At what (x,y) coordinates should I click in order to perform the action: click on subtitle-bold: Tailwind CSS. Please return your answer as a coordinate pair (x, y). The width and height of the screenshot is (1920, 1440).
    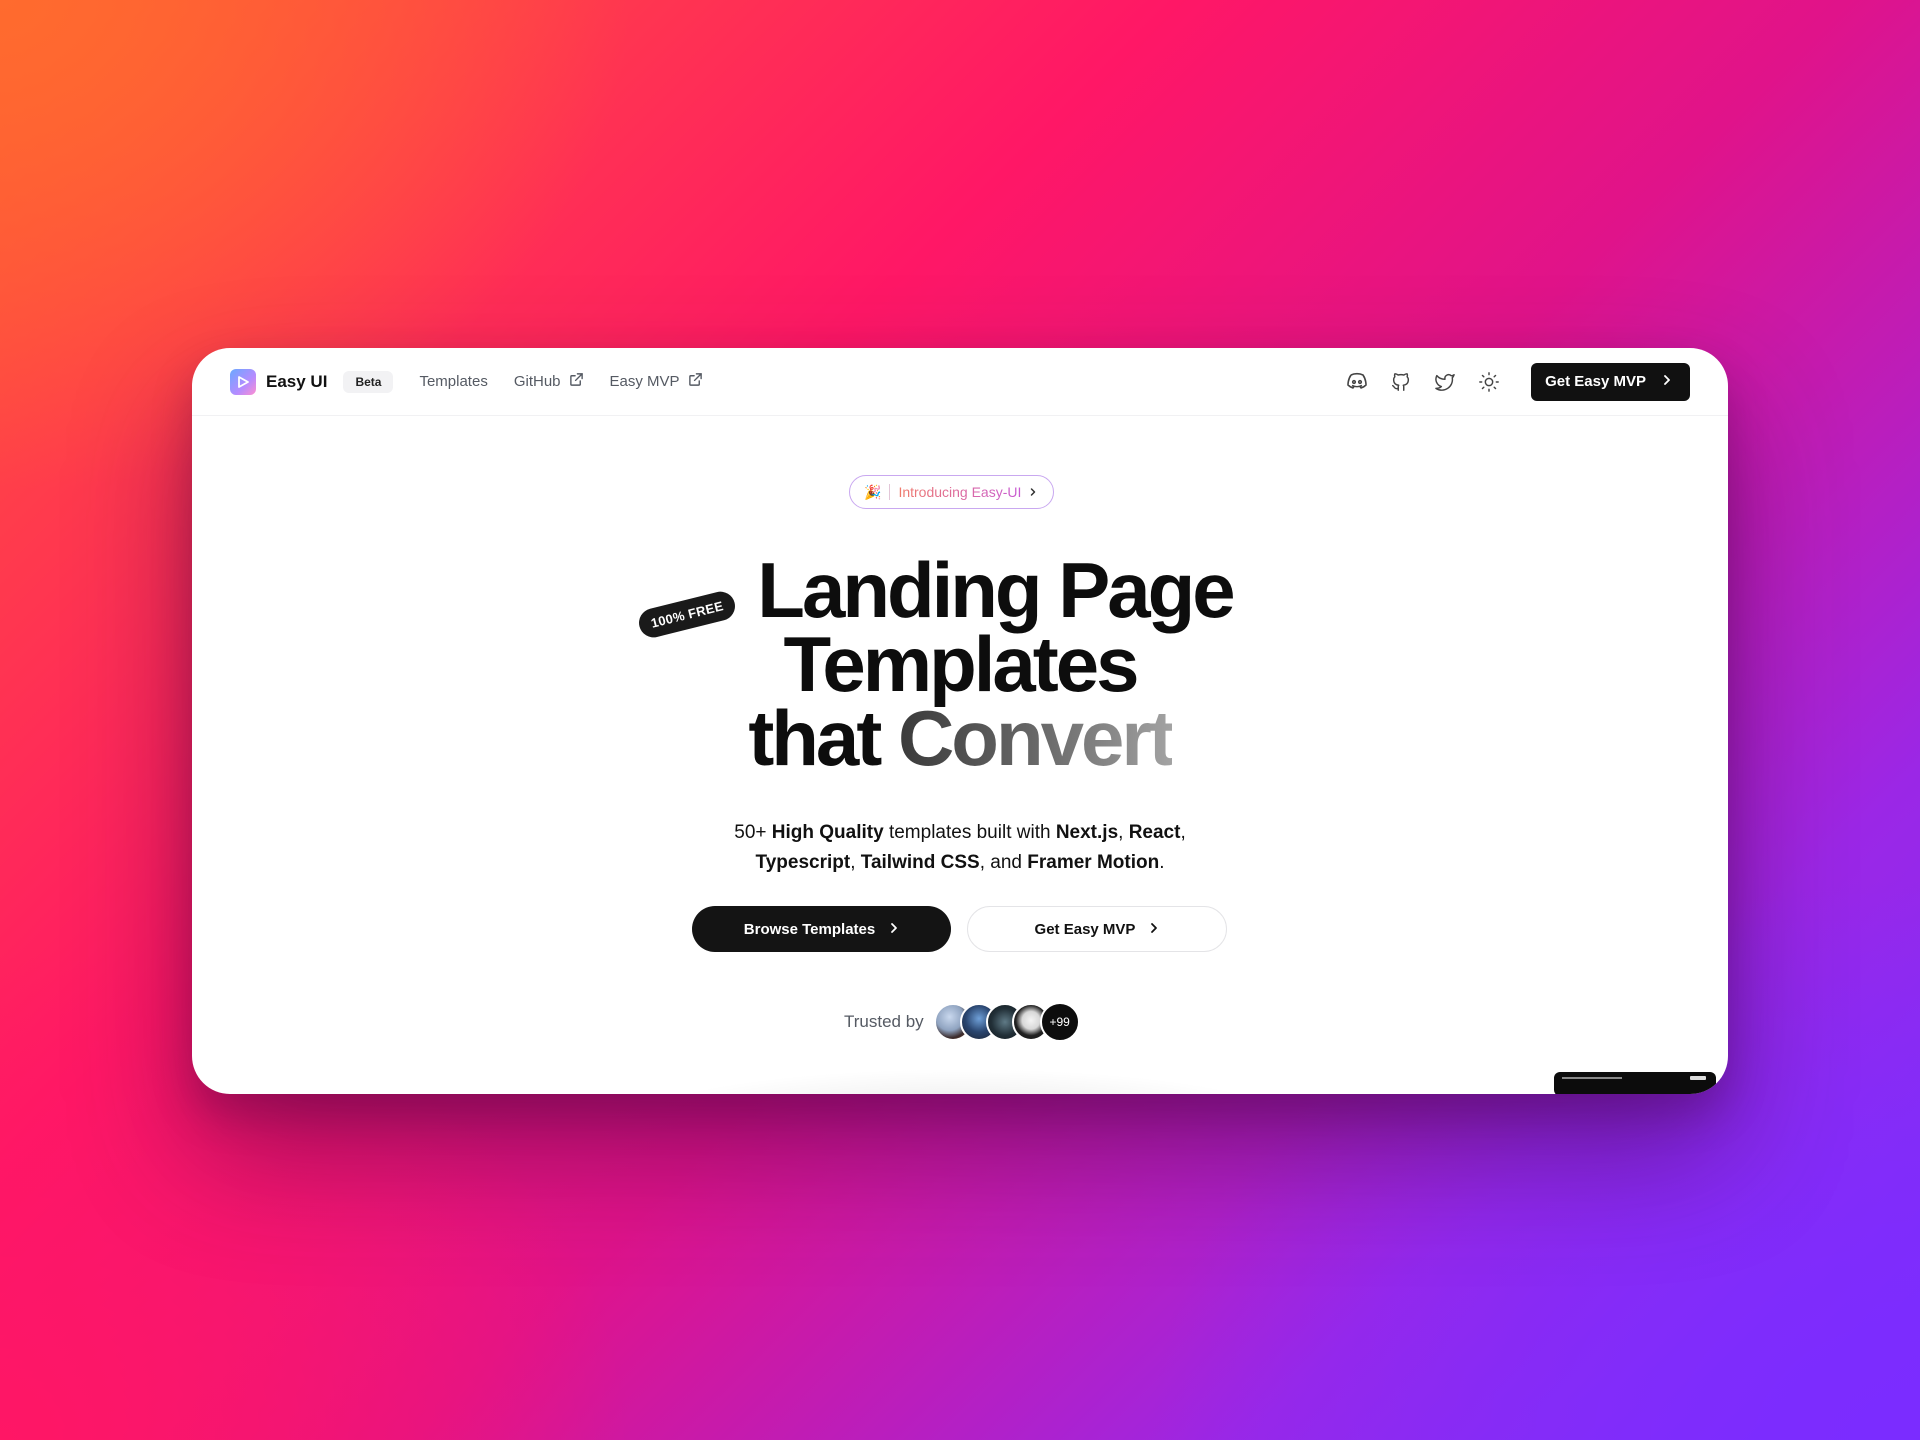
    Looking at the image, I should click on (920, 862).